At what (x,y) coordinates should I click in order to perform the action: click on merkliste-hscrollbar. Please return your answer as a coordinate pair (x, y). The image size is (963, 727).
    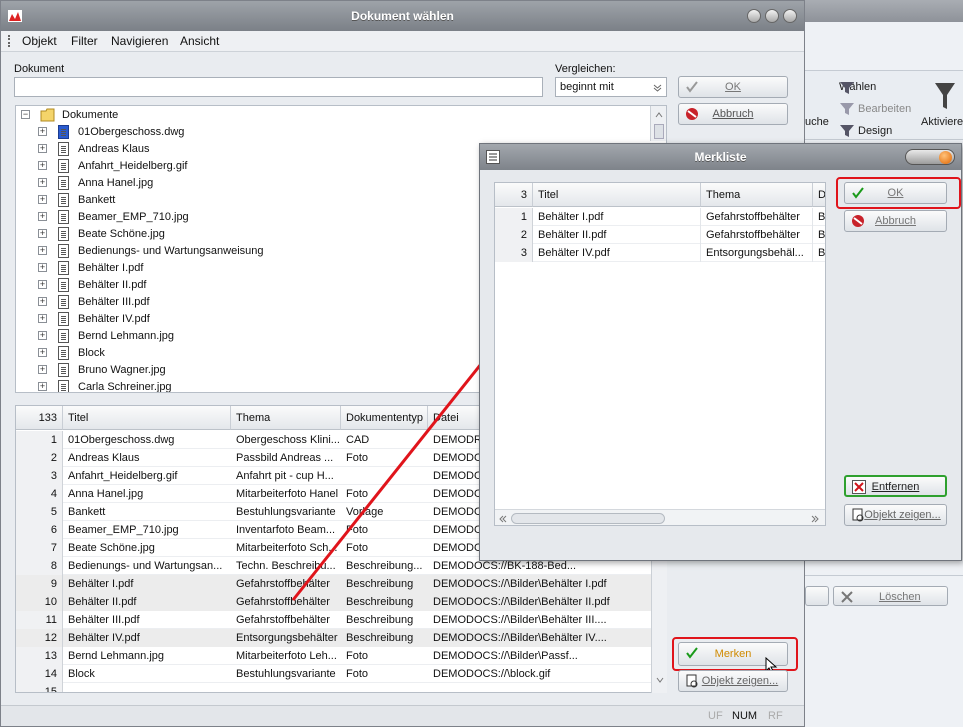
    Looking at the image, I should click on (660, 517).